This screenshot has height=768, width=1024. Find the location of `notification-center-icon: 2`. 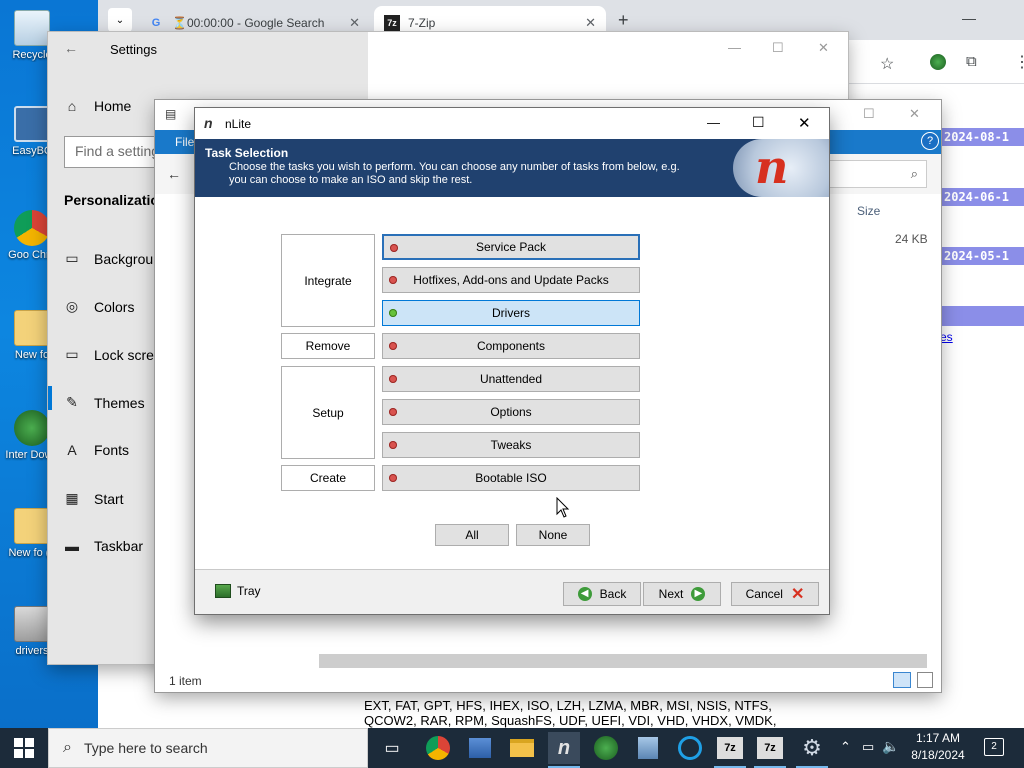

notification-center-icon: 2 is located at coordinates (994, 747).